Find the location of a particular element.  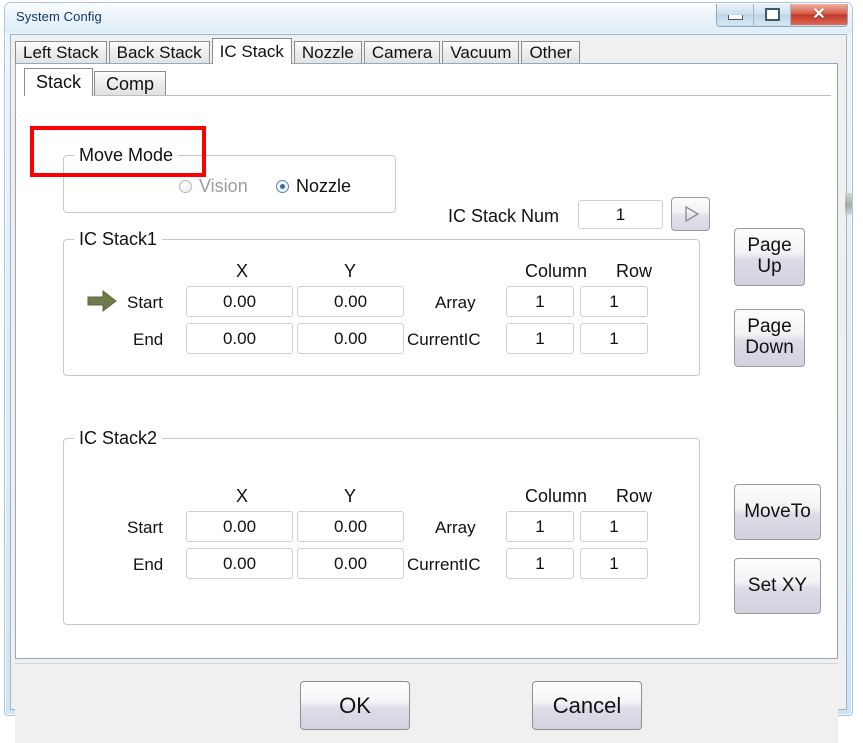

sub-tab-underline is located at coordinates (427, 95).